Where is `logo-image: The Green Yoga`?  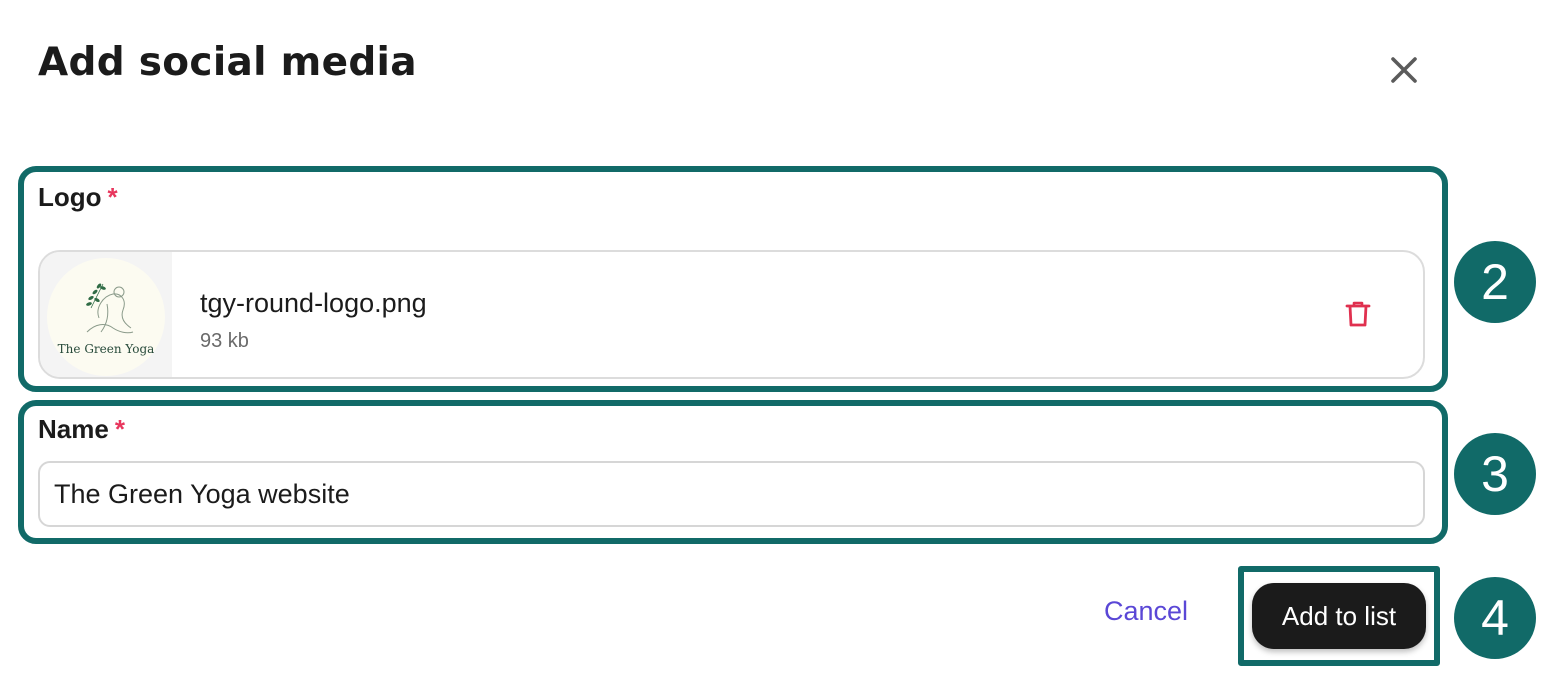
logo-image: The Green Yoga is located at coordinates (106, 316).